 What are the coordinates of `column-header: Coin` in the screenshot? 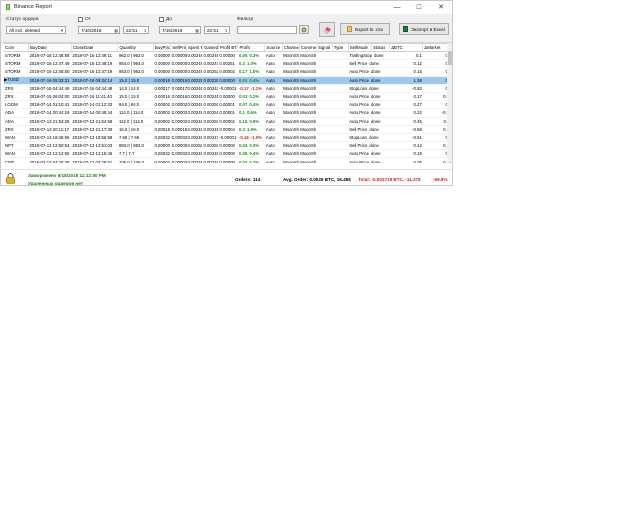 It's located at (16, 48).